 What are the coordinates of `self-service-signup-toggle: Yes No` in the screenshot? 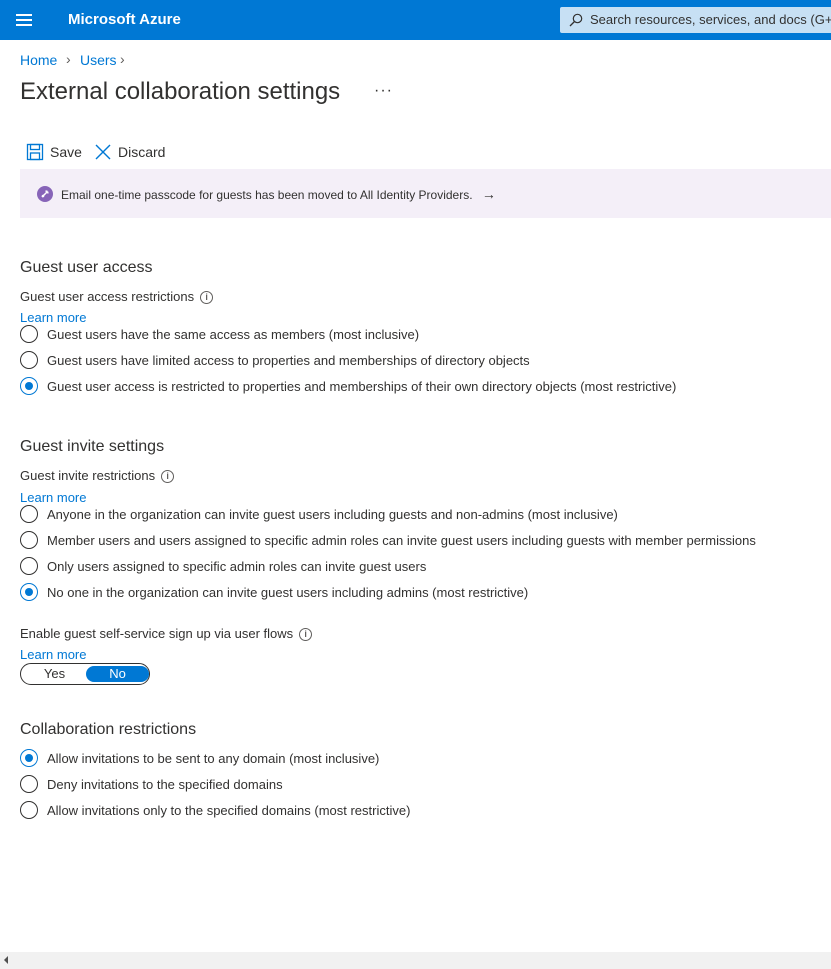 It's located at (85, 674).